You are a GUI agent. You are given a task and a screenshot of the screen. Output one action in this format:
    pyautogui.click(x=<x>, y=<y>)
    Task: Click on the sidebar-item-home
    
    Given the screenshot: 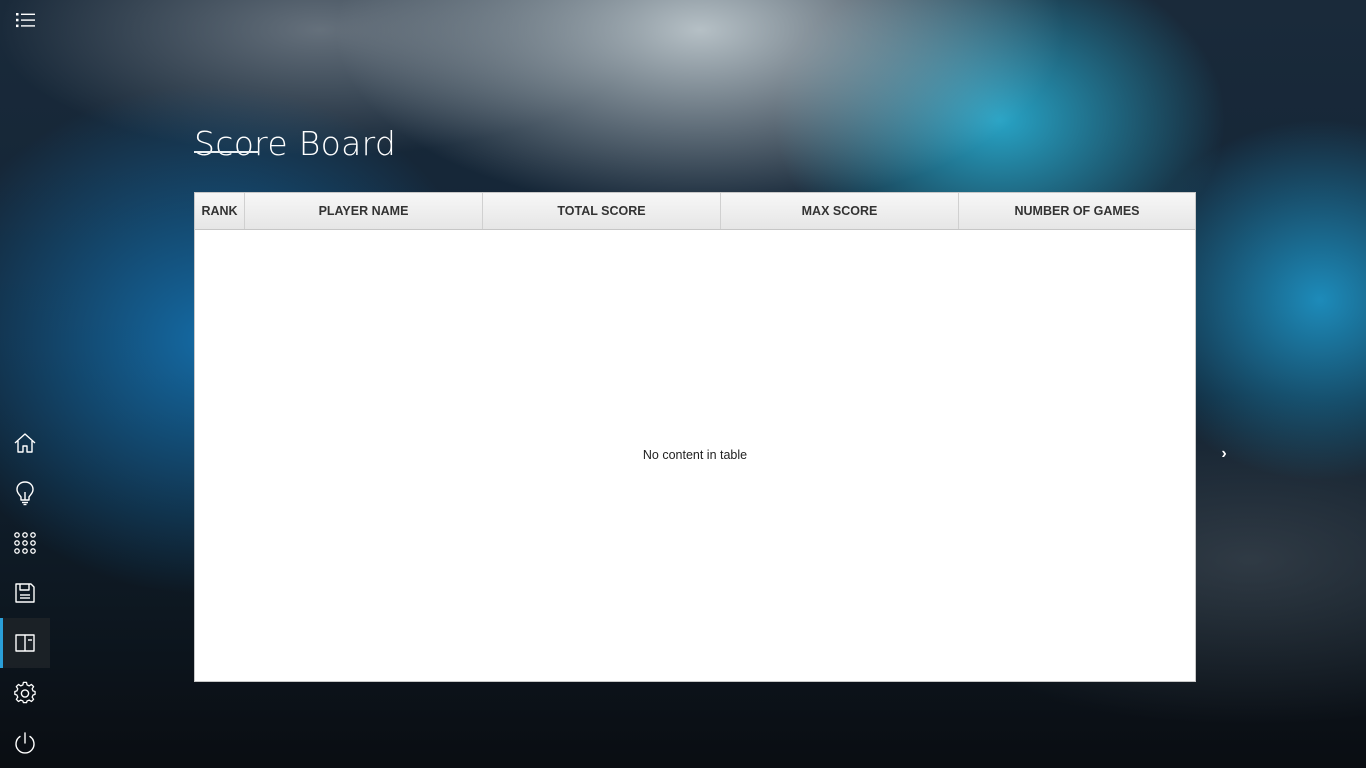 What is the action you would take?
    pyautogui.click(x=25, y=443)
    